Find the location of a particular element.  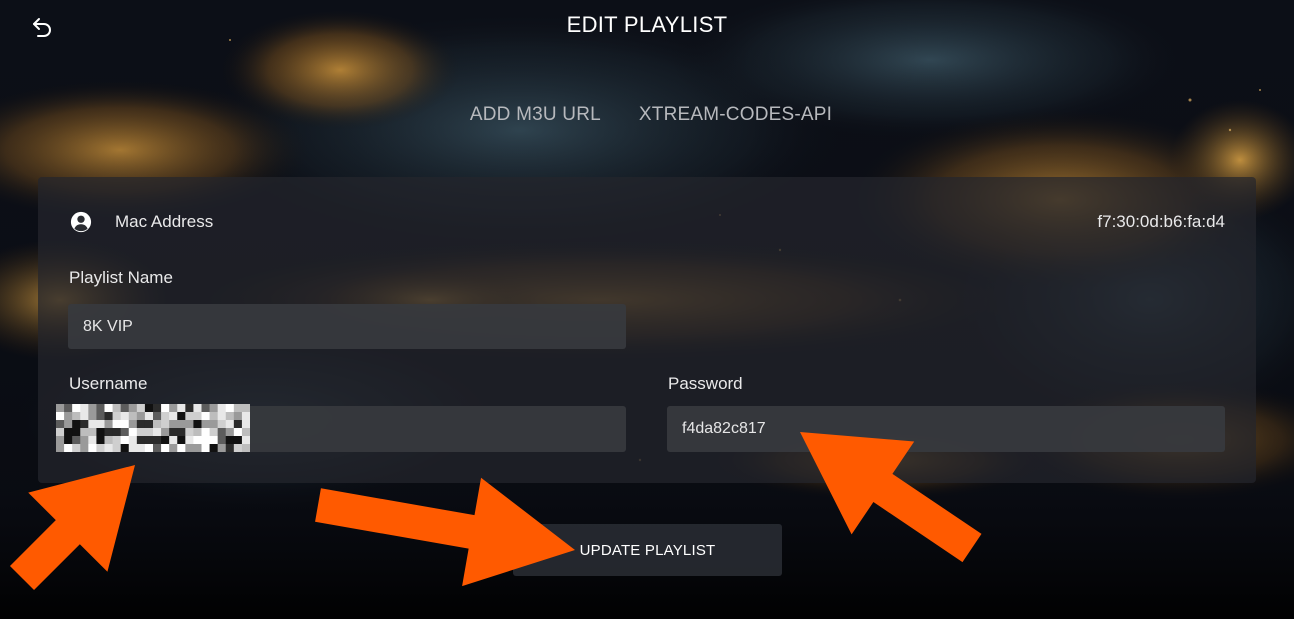

tab-bar: ADD M3U URL XTREAM-CODES-API is located at coordinates (647, 115).